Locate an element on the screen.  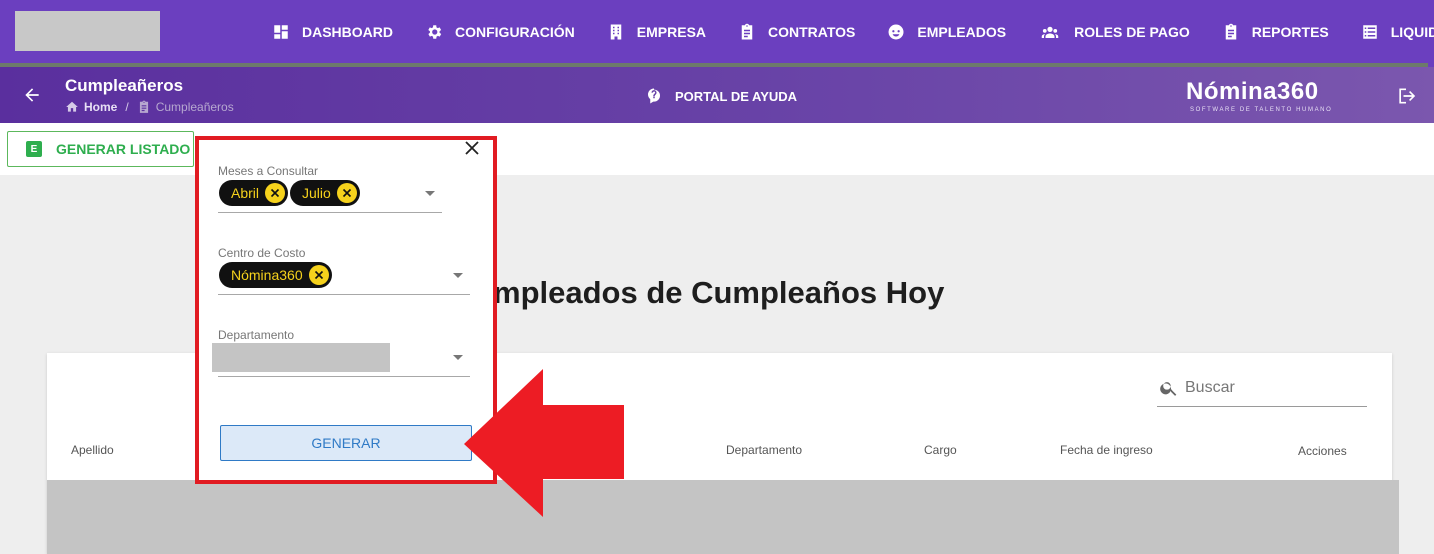
month-chip-abril: Abril is located at coordinates (254, 193).